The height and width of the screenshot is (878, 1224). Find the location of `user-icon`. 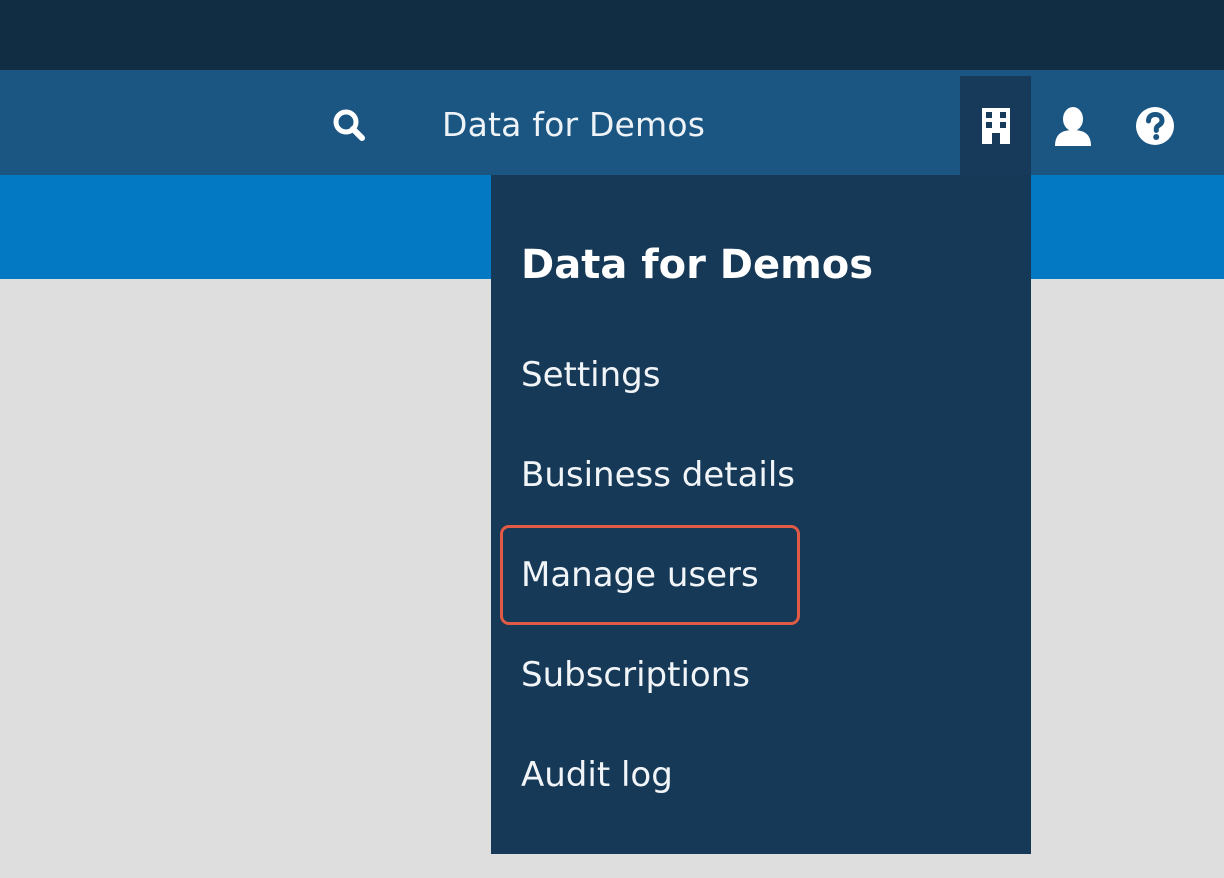

user-icon is located at coordinates (1073, 126).